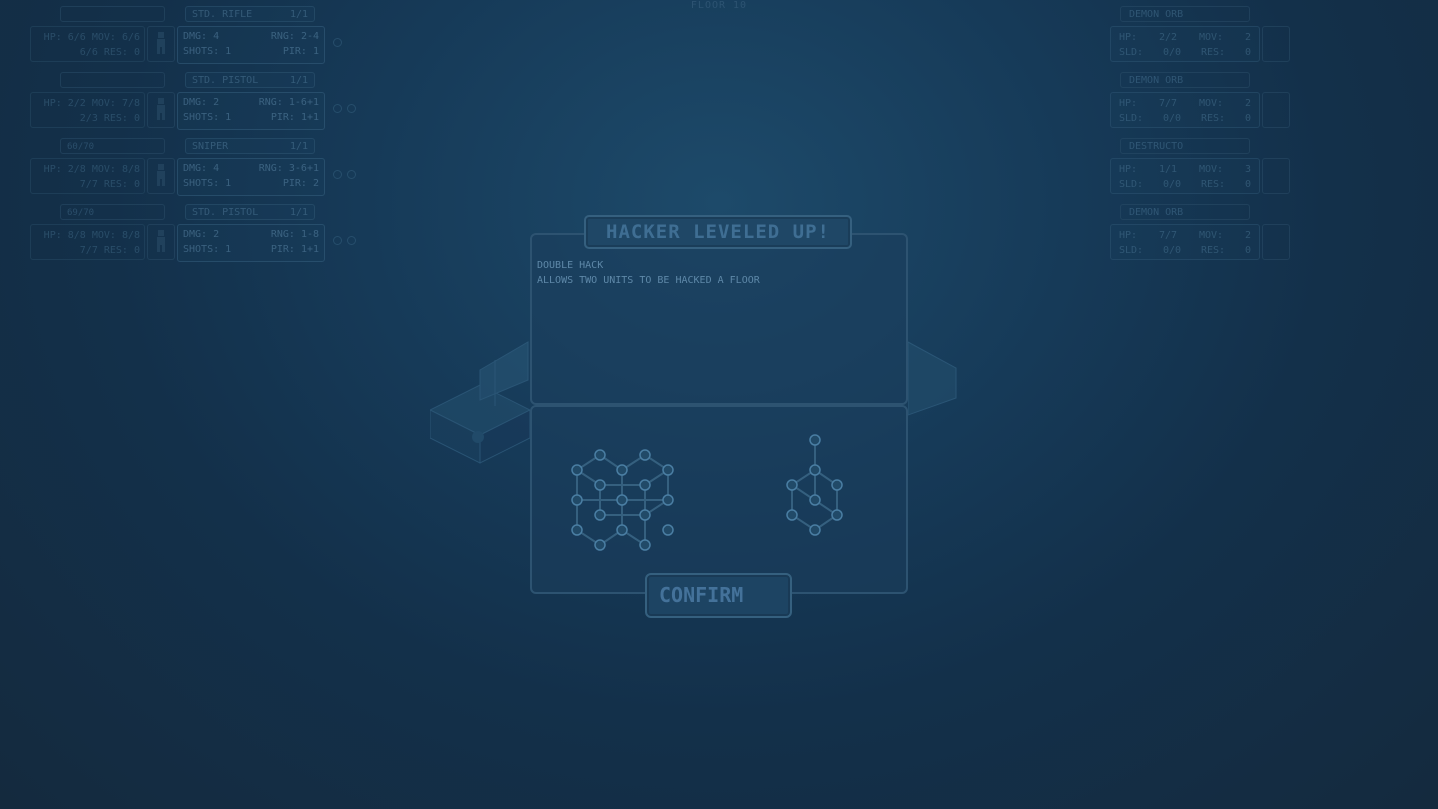 Image resolution: width=1438 pixels, height=809 pixels. What do you see at coordinates (1185, 242) in the screenshot?
I see `enemy-stats: HP: 7/7 MOV: 2 SLD: 0/0 RES: 0` at bounding box center [1185, 242].